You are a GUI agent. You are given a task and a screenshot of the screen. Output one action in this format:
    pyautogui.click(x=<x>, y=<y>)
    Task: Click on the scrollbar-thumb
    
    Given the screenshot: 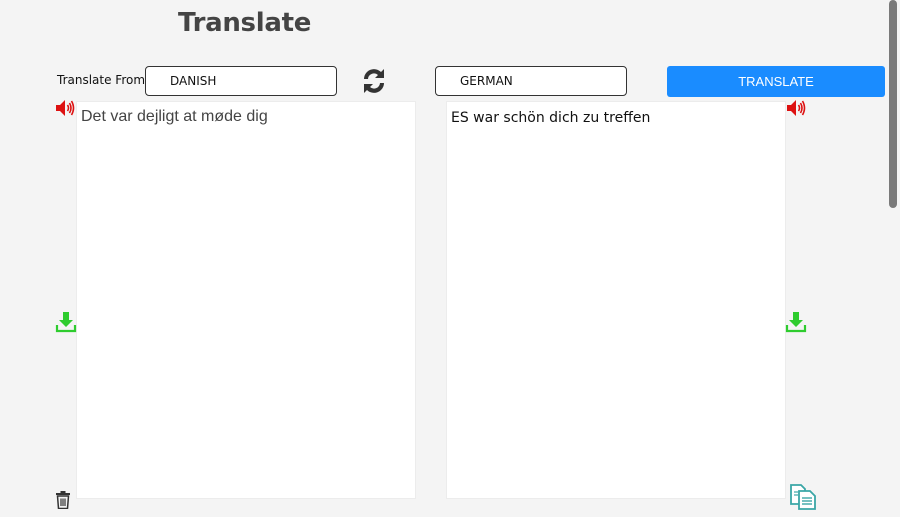 What is the action you would take?
    pyautogui.click(x=893, y=104)
    